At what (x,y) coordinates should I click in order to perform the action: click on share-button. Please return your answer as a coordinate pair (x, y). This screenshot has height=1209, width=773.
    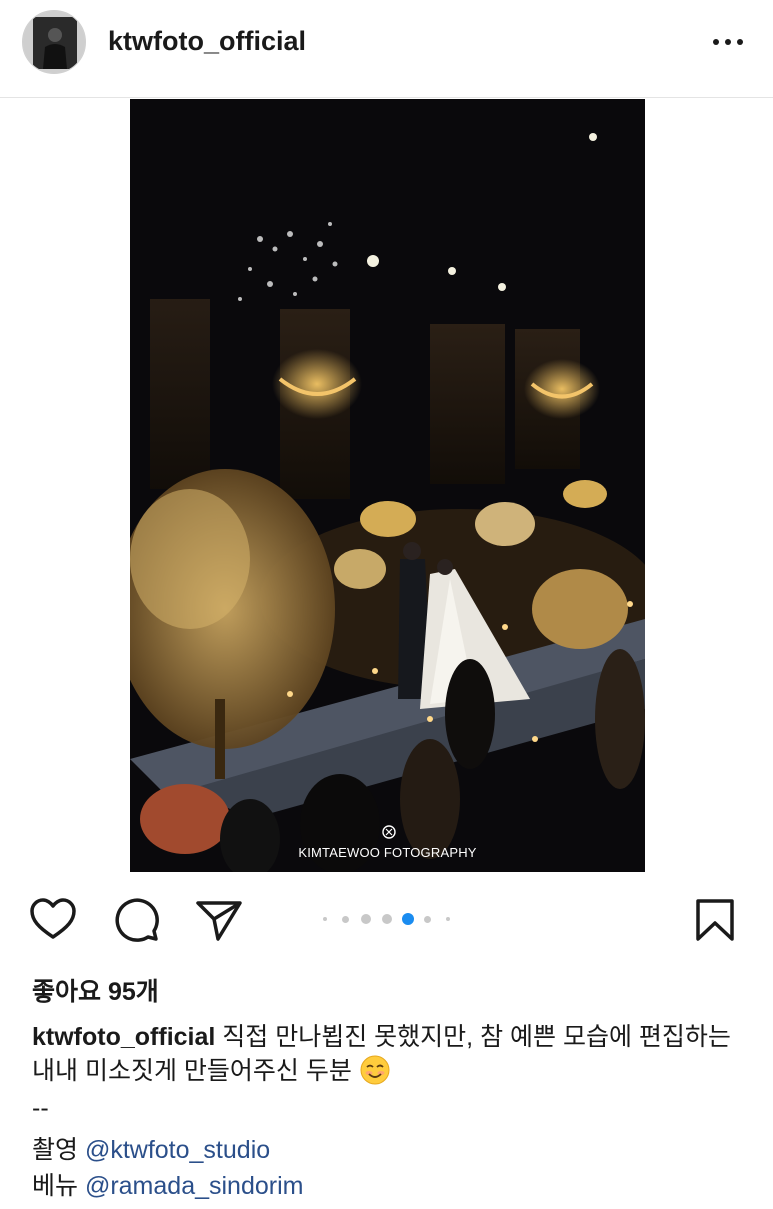
    Looking at the image, I should click on (219, 922).